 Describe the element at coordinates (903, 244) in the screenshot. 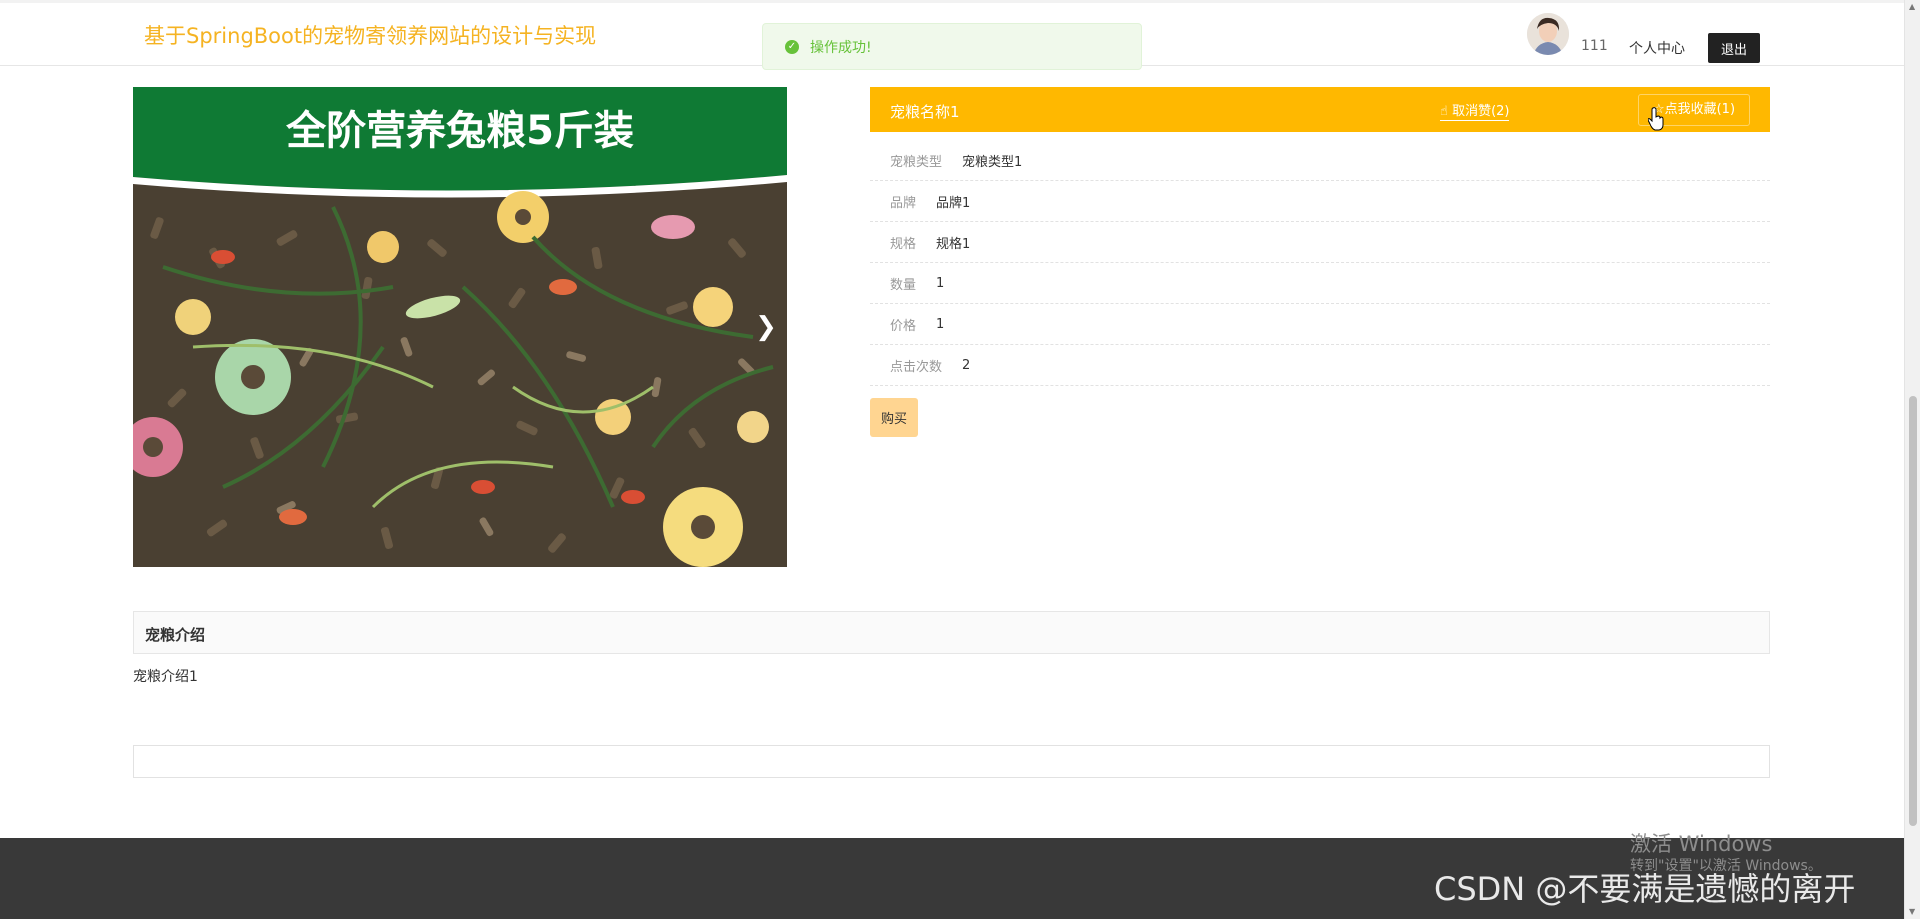

I see `attribute-label: 规格` at that location.